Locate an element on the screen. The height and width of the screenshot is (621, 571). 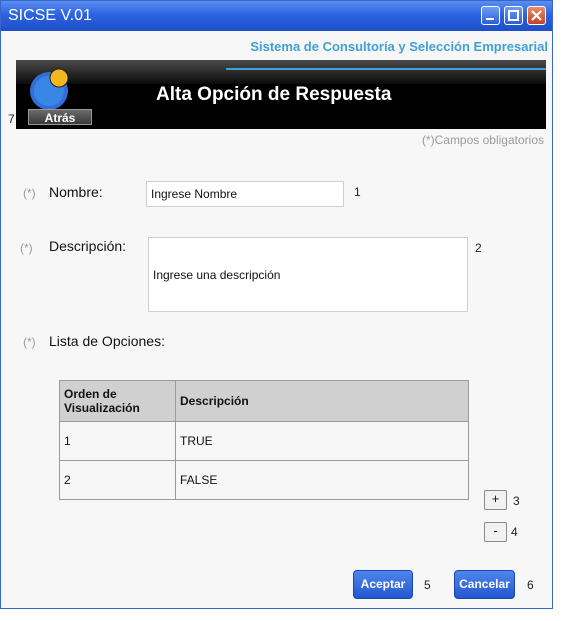
cell-orden: 2 is located at coordinates (117, 480).